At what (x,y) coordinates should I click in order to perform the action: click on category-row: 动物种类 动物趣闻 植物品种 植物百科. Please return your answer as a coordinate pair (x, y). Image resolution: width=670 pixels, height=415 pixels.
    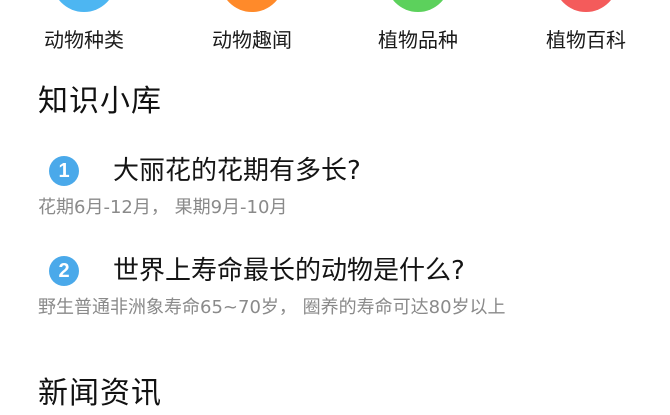
    Looking at the image, I should click on (335, 31).